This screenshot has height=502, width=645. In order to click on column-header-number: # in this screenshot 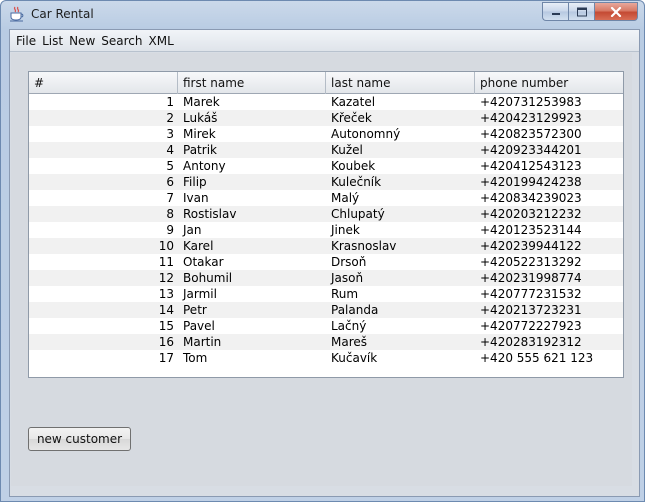, I will do `click(103, 83)`.